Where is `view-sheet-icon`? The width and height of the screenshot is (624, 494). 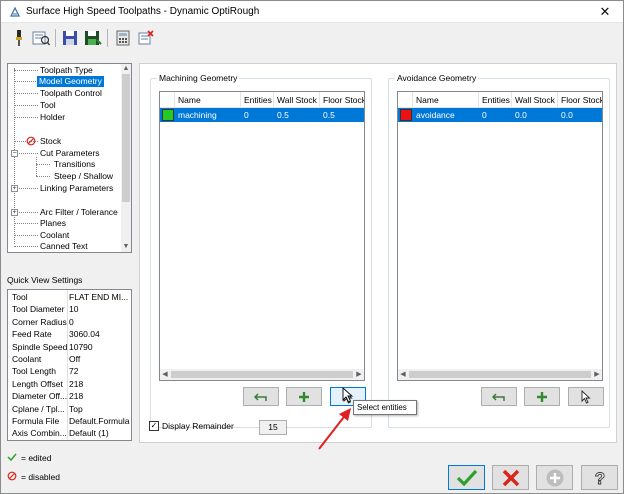
view-sheet-icon is located at coordinates (41, 38).